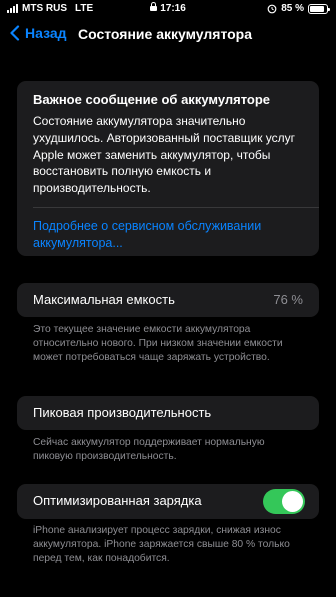 Image resolution: width=336 pixels, height=597 pixels. Describe the element at coordinates (122, 412) in the screenshot. I see `peak-performance-label: Пиковая производительность` at that location.